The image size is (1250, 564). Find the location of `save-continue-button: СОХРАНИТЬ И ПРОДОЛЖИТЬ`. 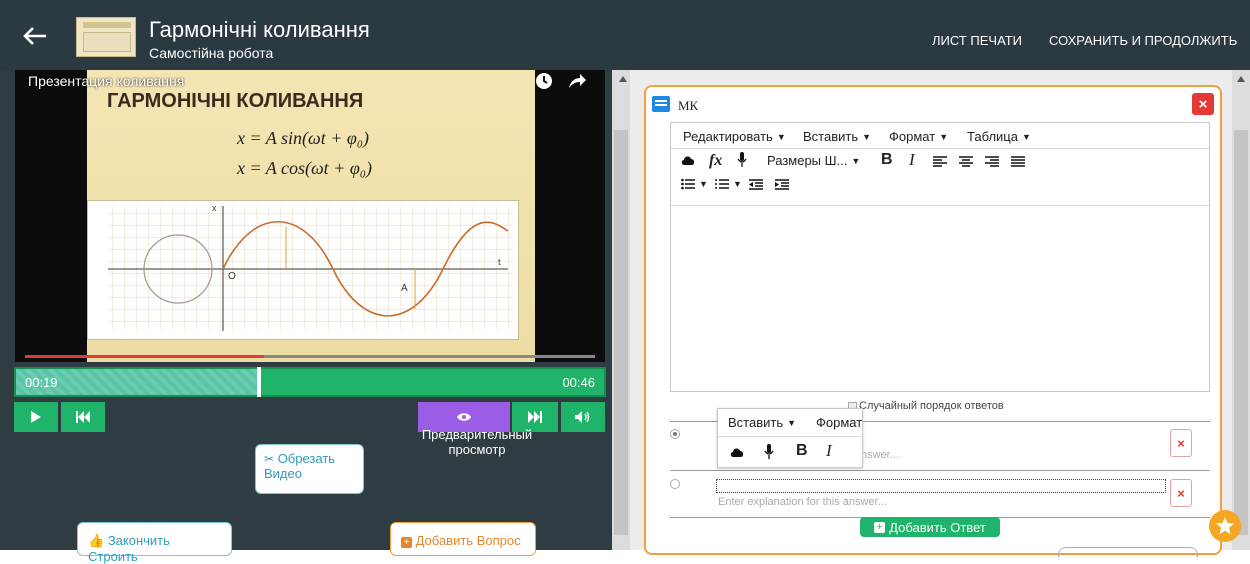

save-continue-button: СОХРАНИТЬ И ПРОДОЛЖИТЬ is located at coordinates (1143, 40).